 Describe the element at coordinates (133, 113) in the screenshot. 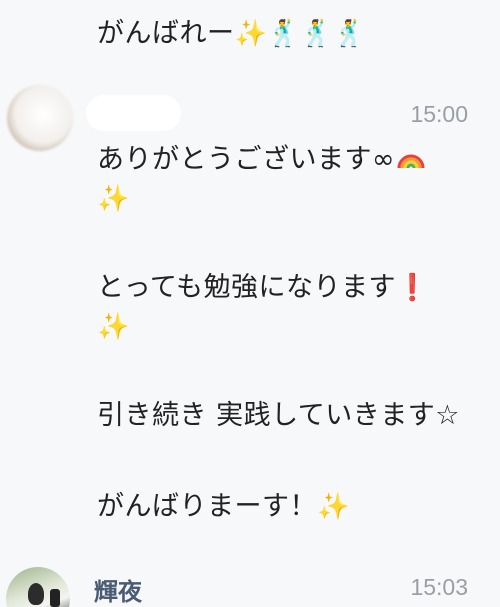

I see `sender-name-redacted` at that location.